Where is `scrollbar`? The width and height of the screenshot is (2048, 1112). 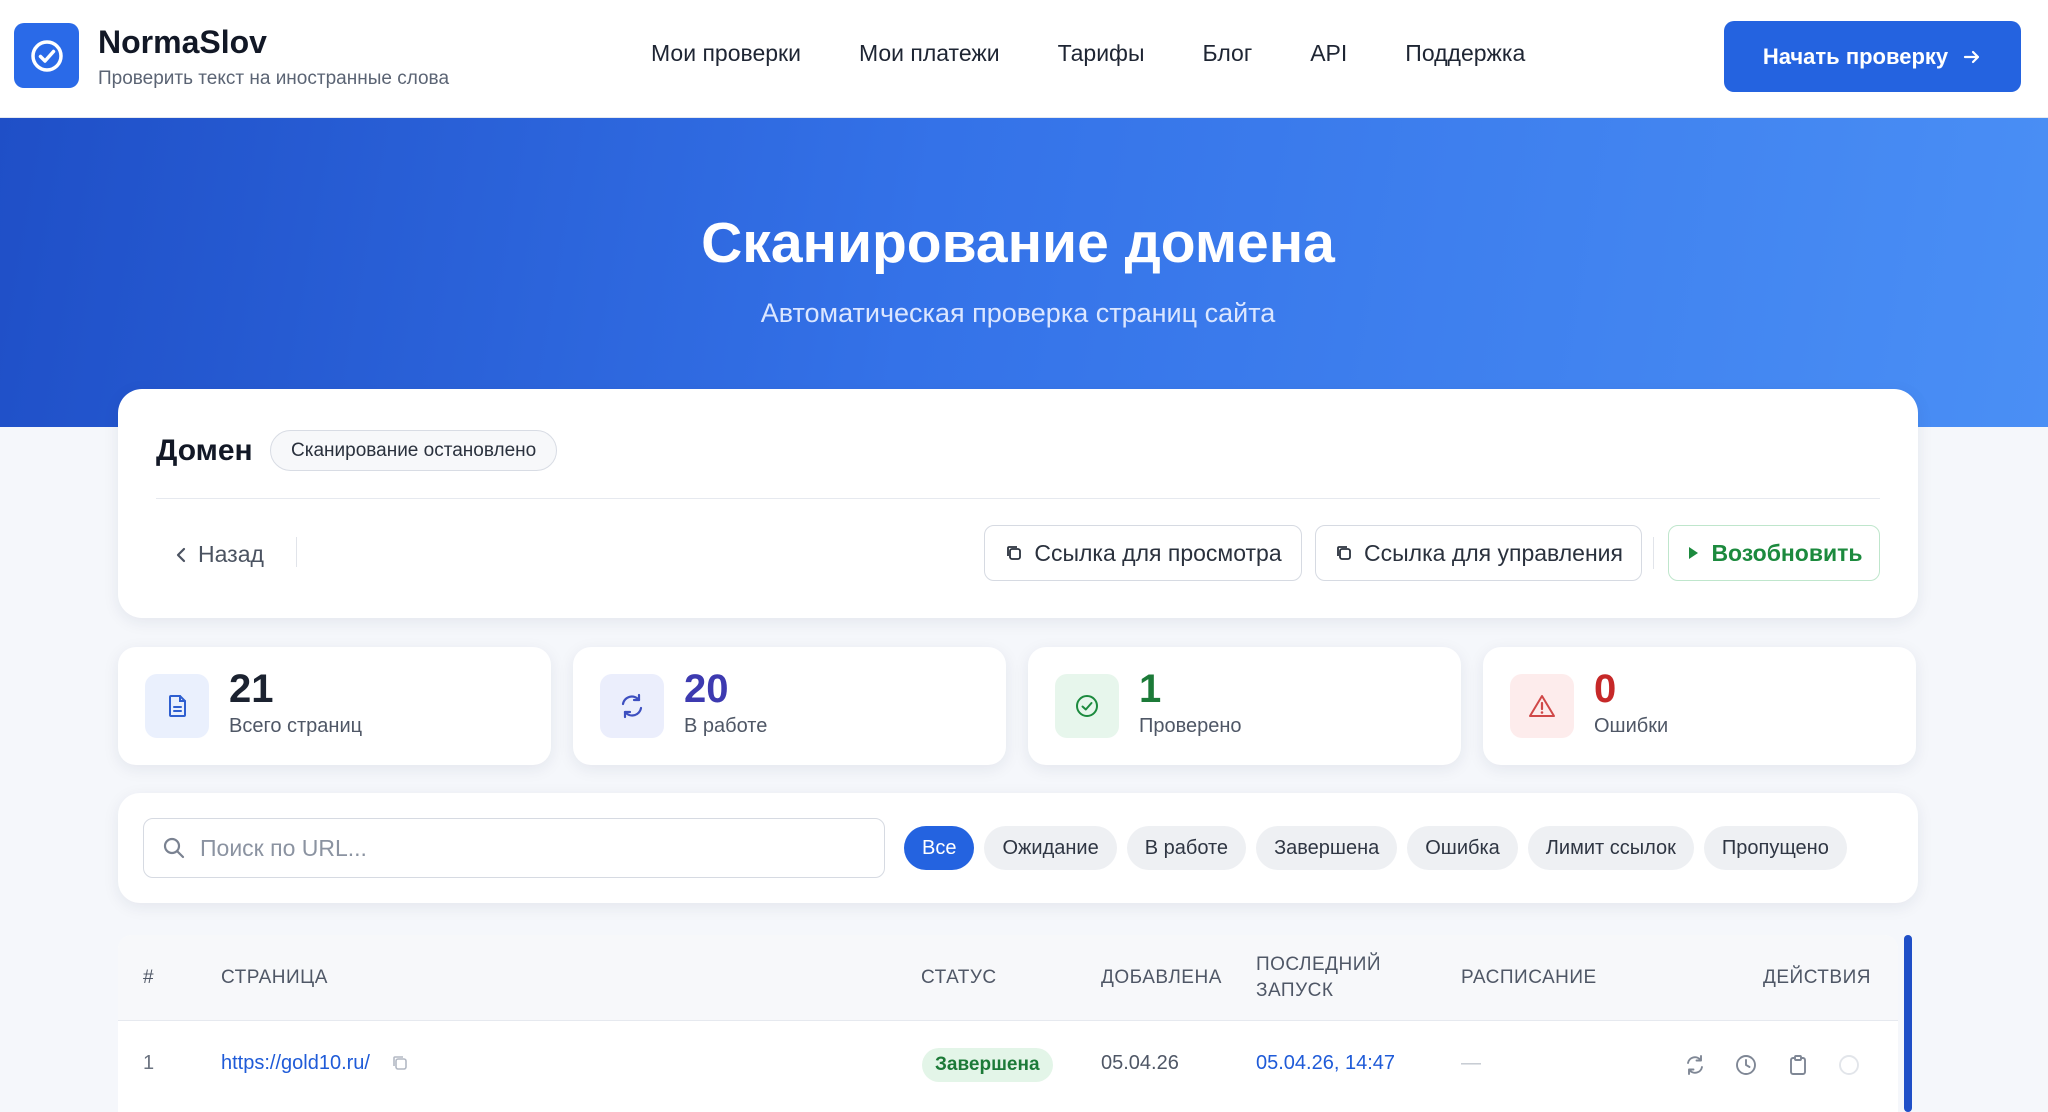
scrollbar is located at coordinates (1908, 1023).